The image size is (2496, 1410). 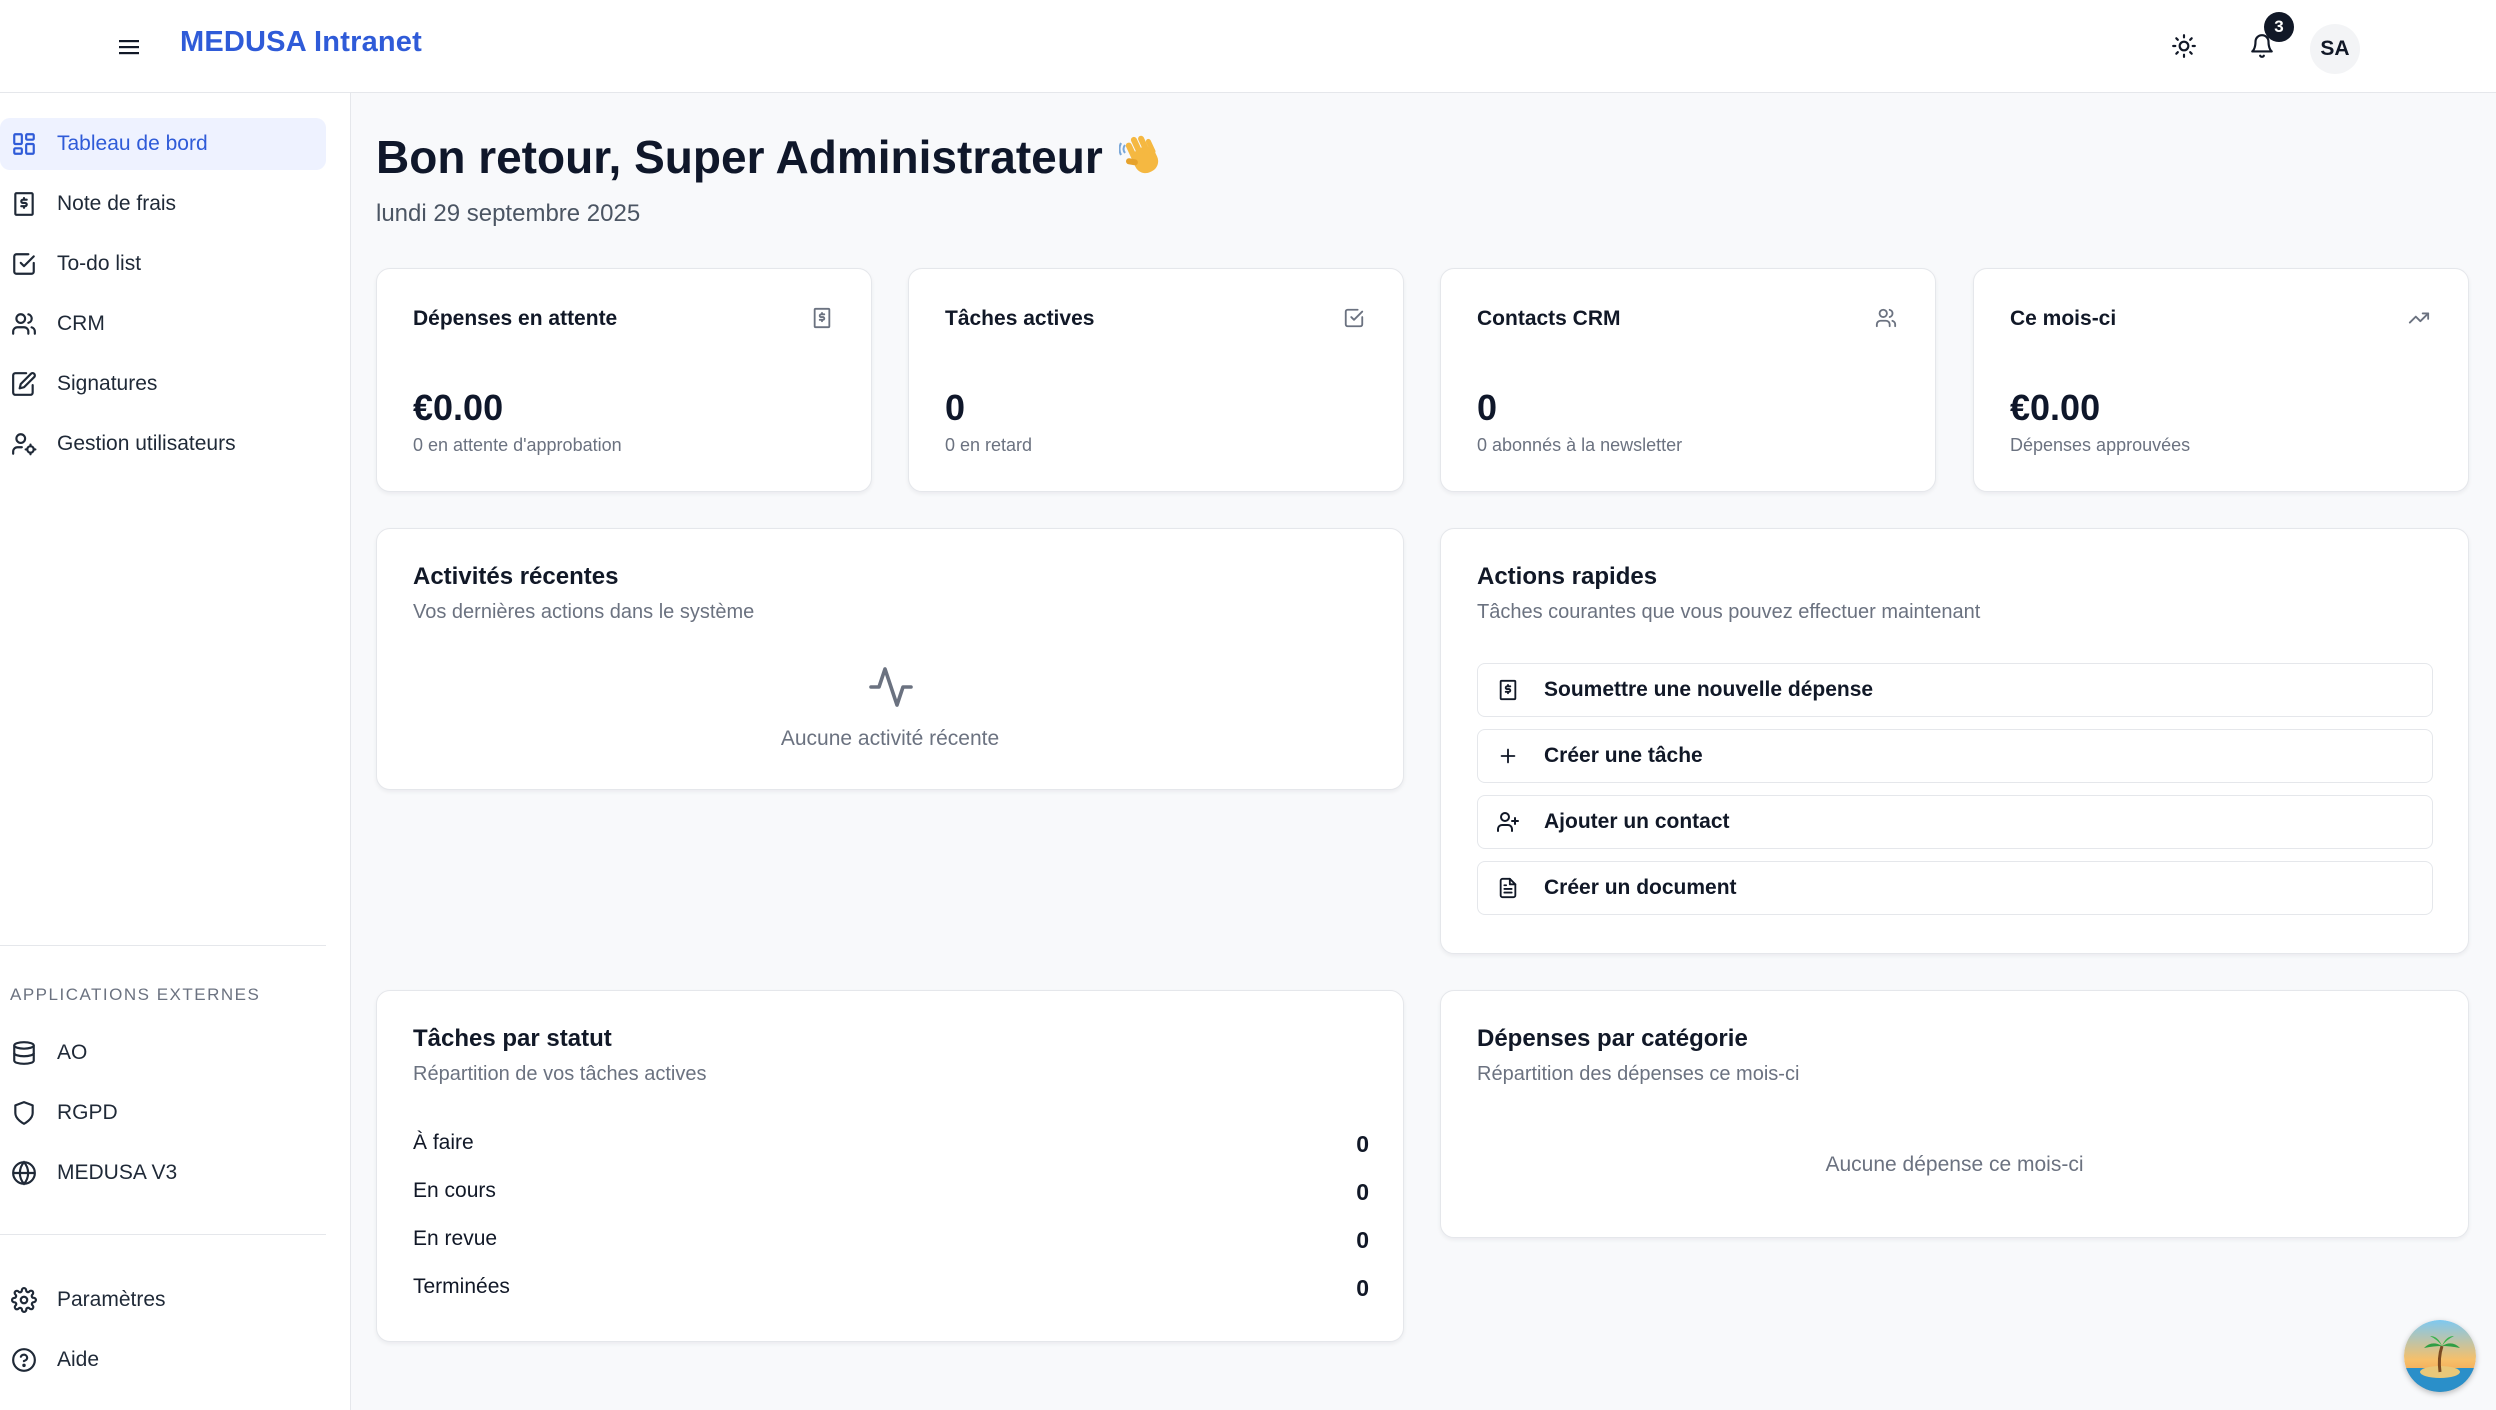 What do you see at coordinates (2184, 46) in the screenshot?
I see `theme-toggle-button` at bounding box center [2184, 46].